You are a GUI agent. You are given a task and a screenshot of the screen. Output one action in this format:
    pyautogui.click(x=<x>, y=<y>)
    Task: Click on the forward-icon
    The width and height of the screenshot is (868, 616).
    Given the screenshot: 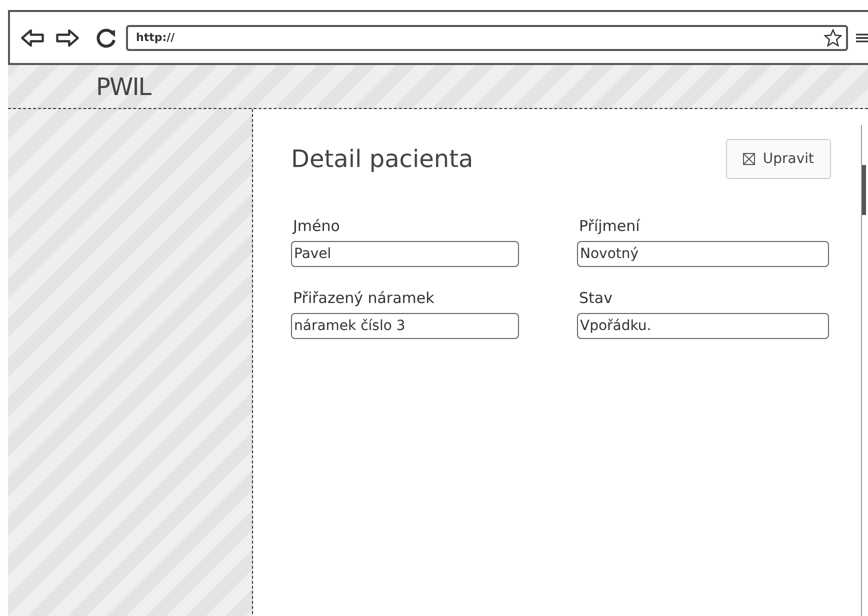 What is the action you would take?
    pyautogui.click(x=67, y=38)
    